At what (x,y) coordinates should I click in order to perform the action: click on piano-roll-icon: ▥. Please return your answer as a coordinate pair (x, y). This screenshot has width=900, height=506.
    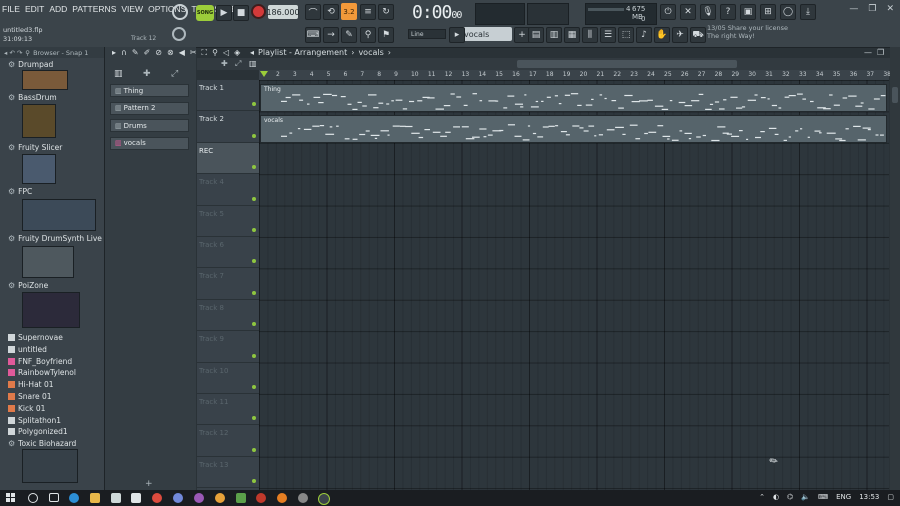
    Looking at the image, I should click on (554, 35).